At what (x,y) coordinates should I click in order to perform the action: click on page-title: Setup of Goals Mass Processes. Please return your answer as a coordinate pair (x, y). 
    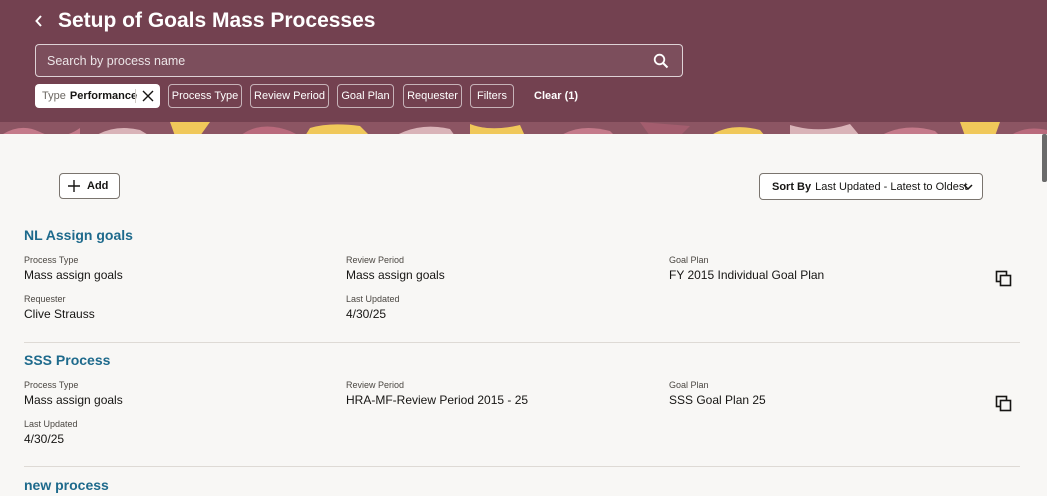
    Looking at the image, I should click on (217, 20).